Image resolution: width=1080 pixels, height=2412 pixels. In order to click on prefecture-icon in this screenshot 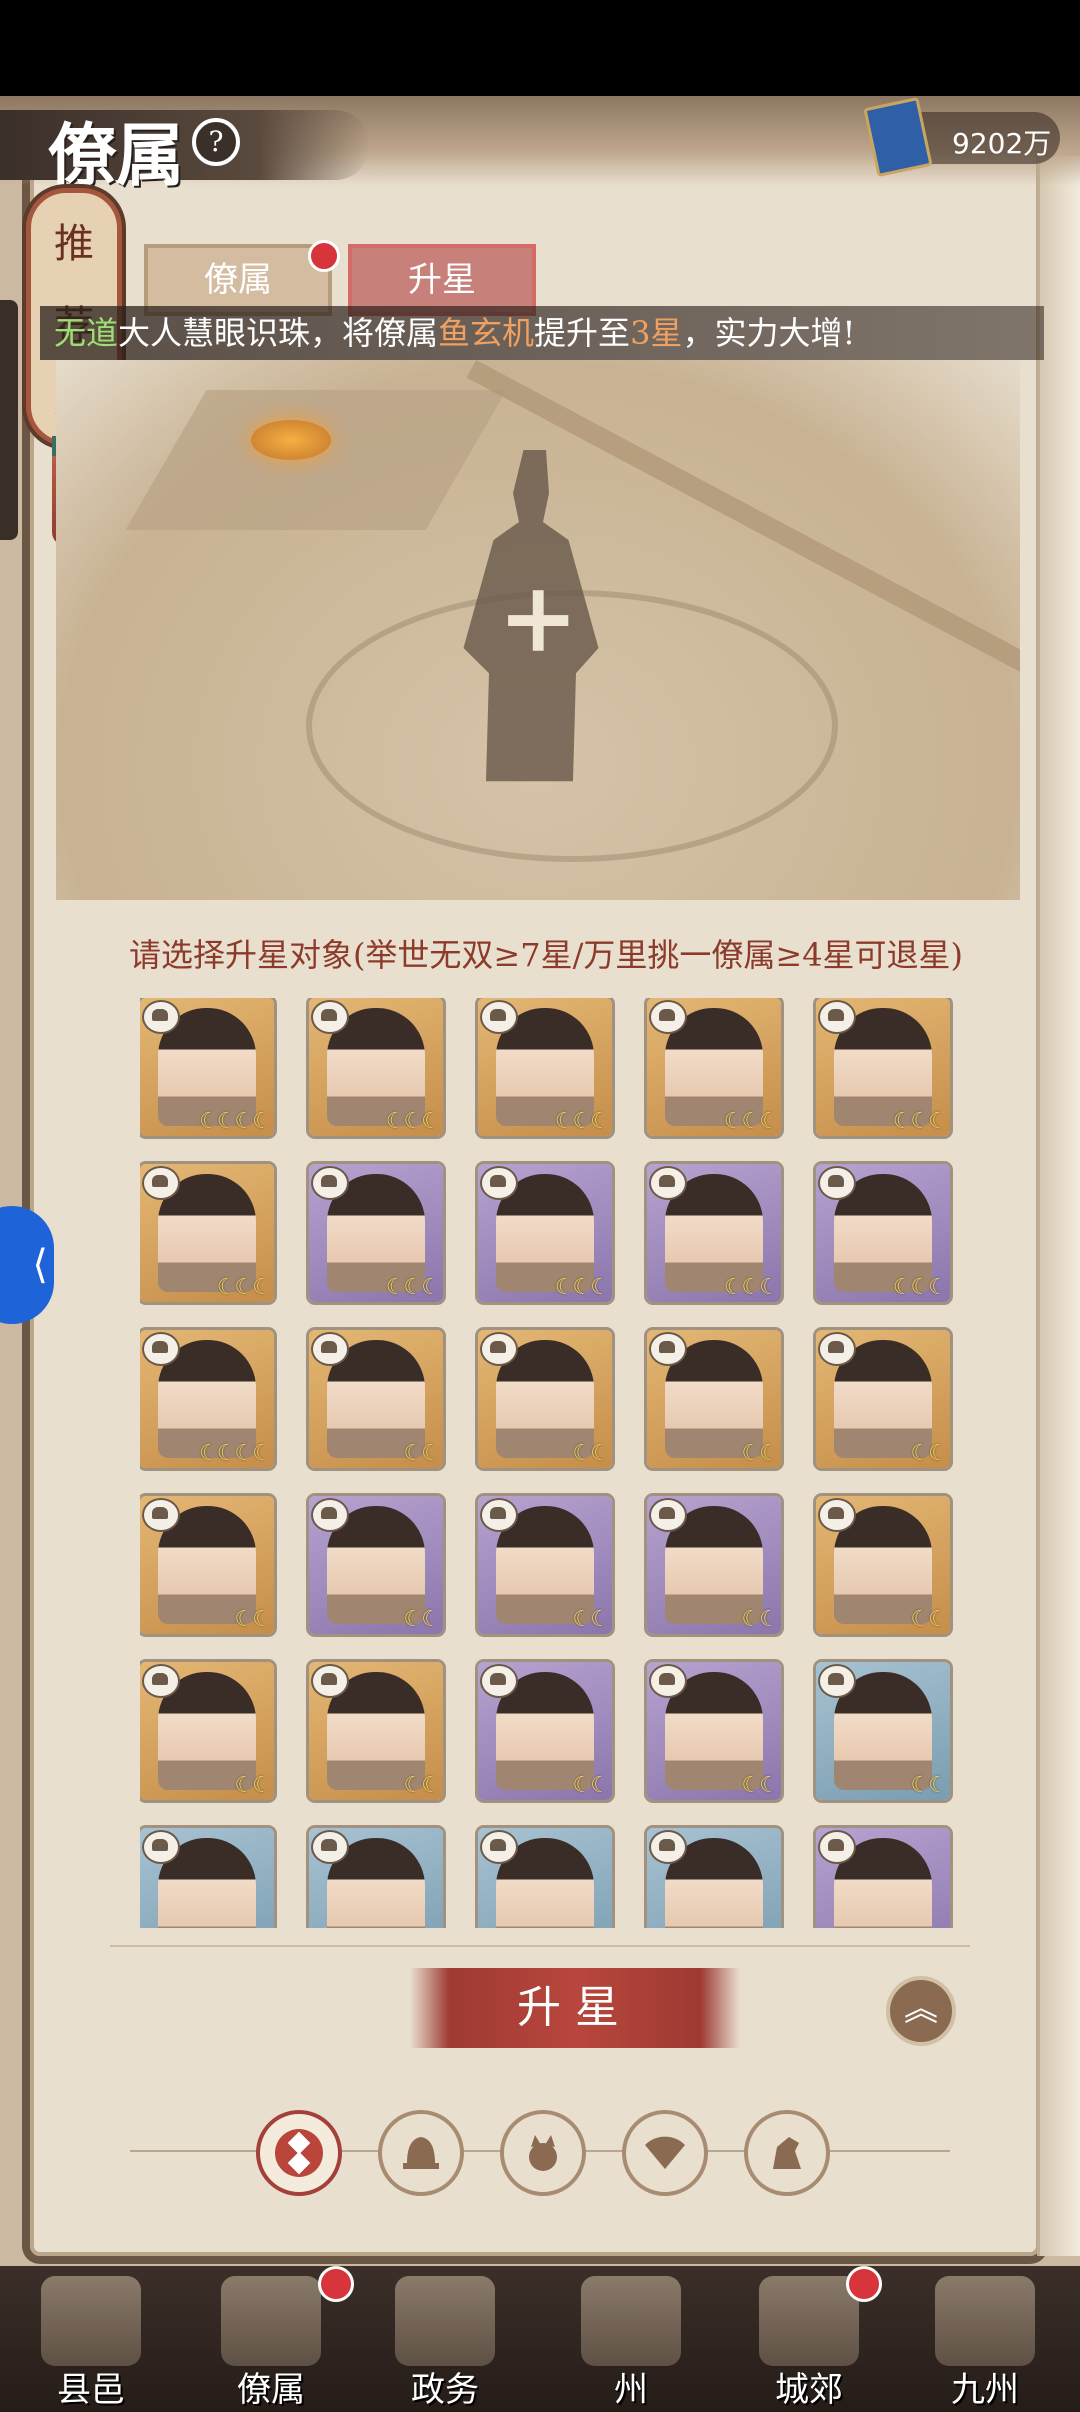, I will do `click(631, 2321)`.